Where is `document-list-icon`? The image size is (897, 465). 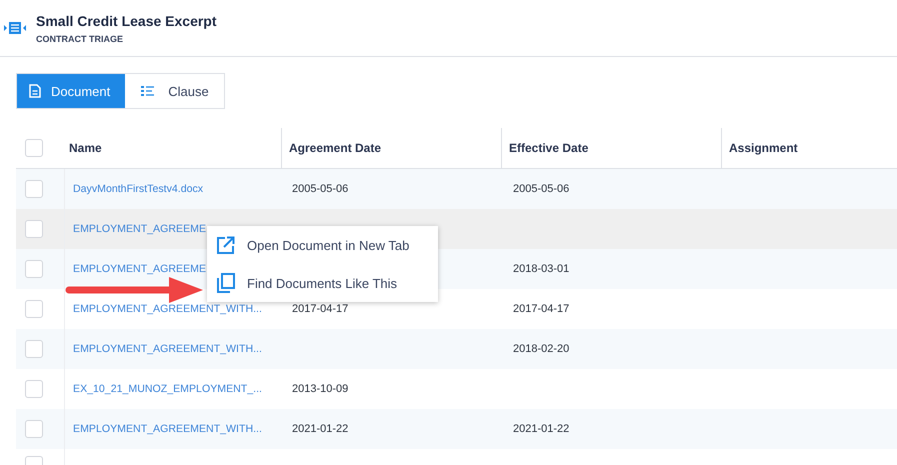
document-list-icon is located at coordinates (15, 28).